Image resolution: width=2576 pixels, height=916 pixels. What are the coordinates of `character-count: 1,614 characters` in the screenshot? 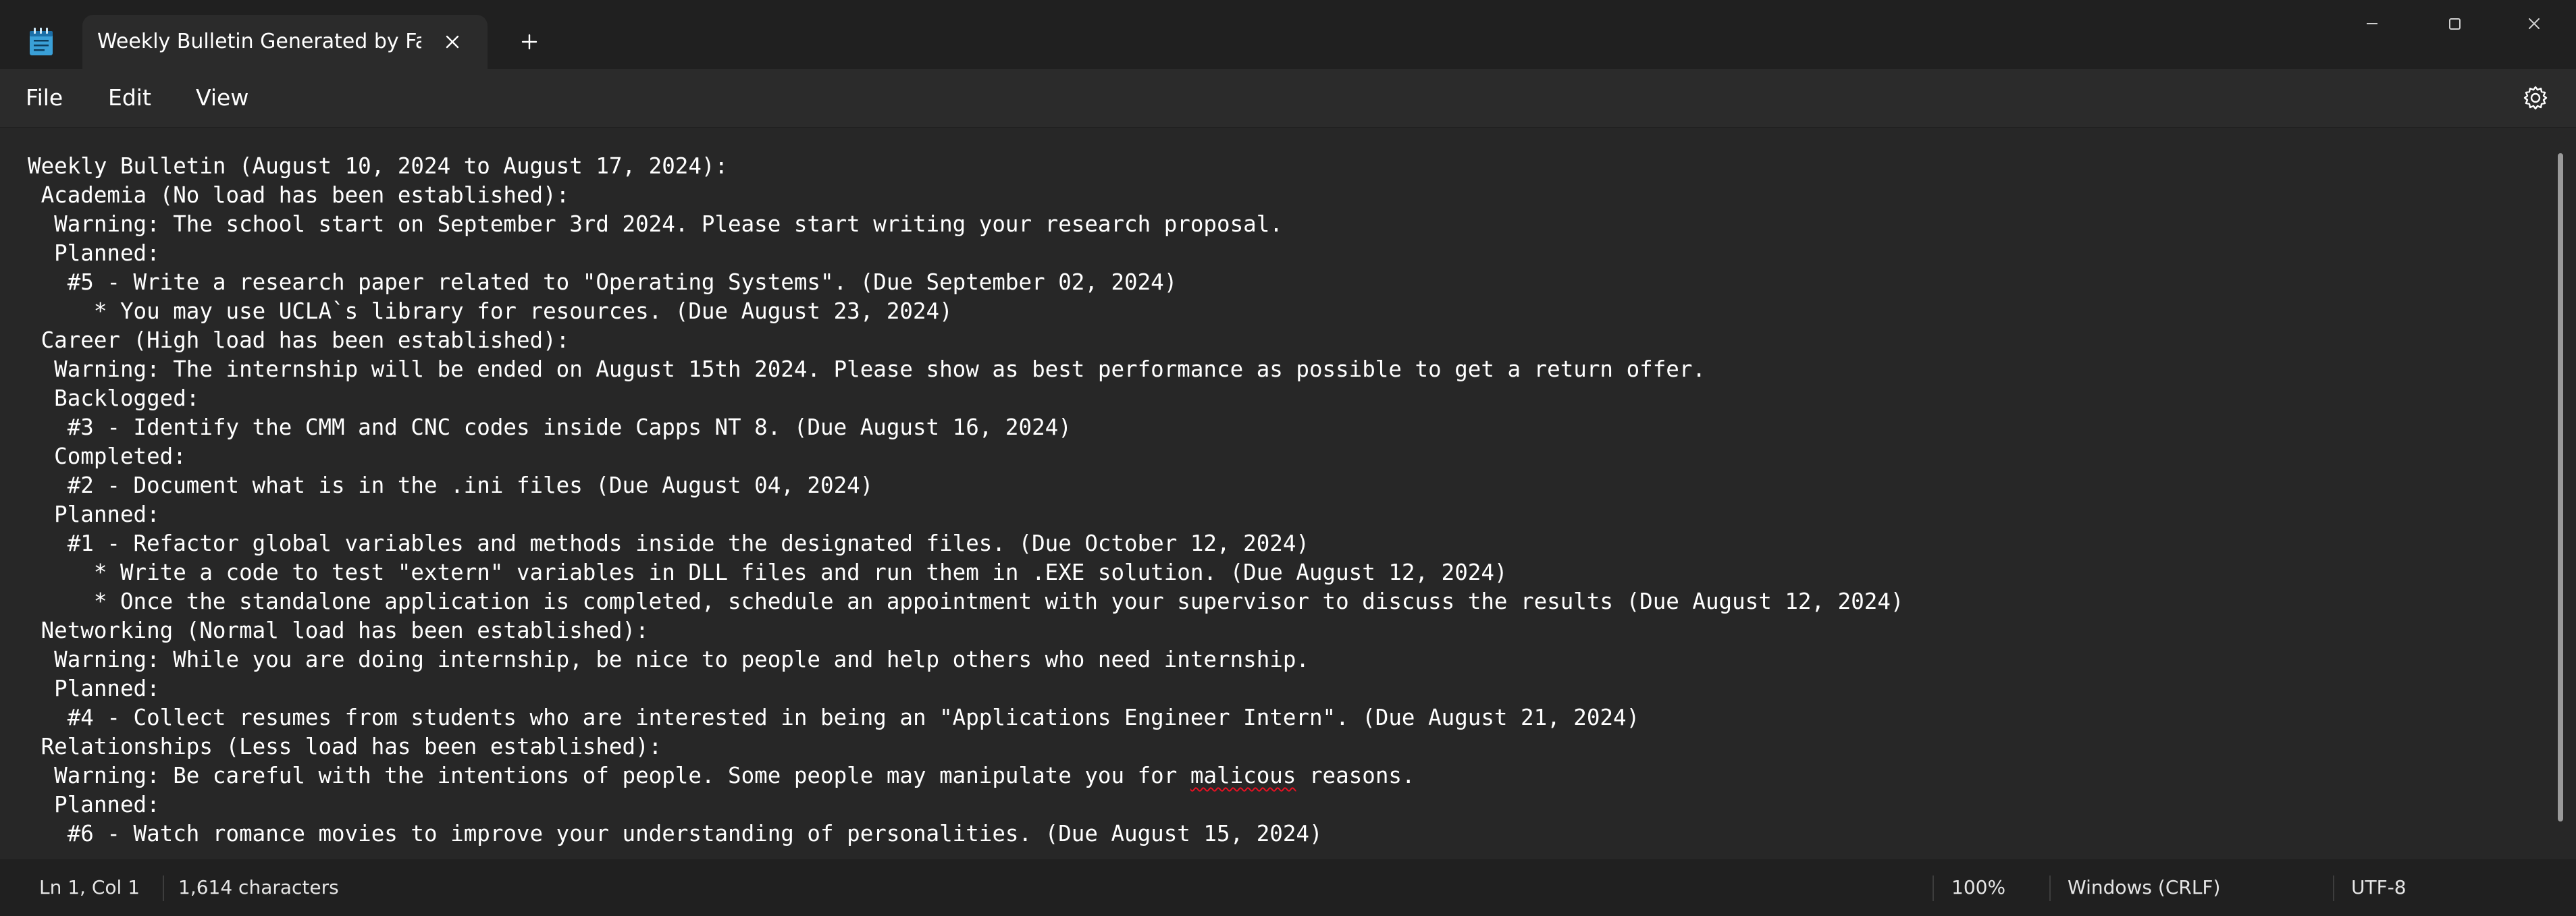 It's located at (258, 887).